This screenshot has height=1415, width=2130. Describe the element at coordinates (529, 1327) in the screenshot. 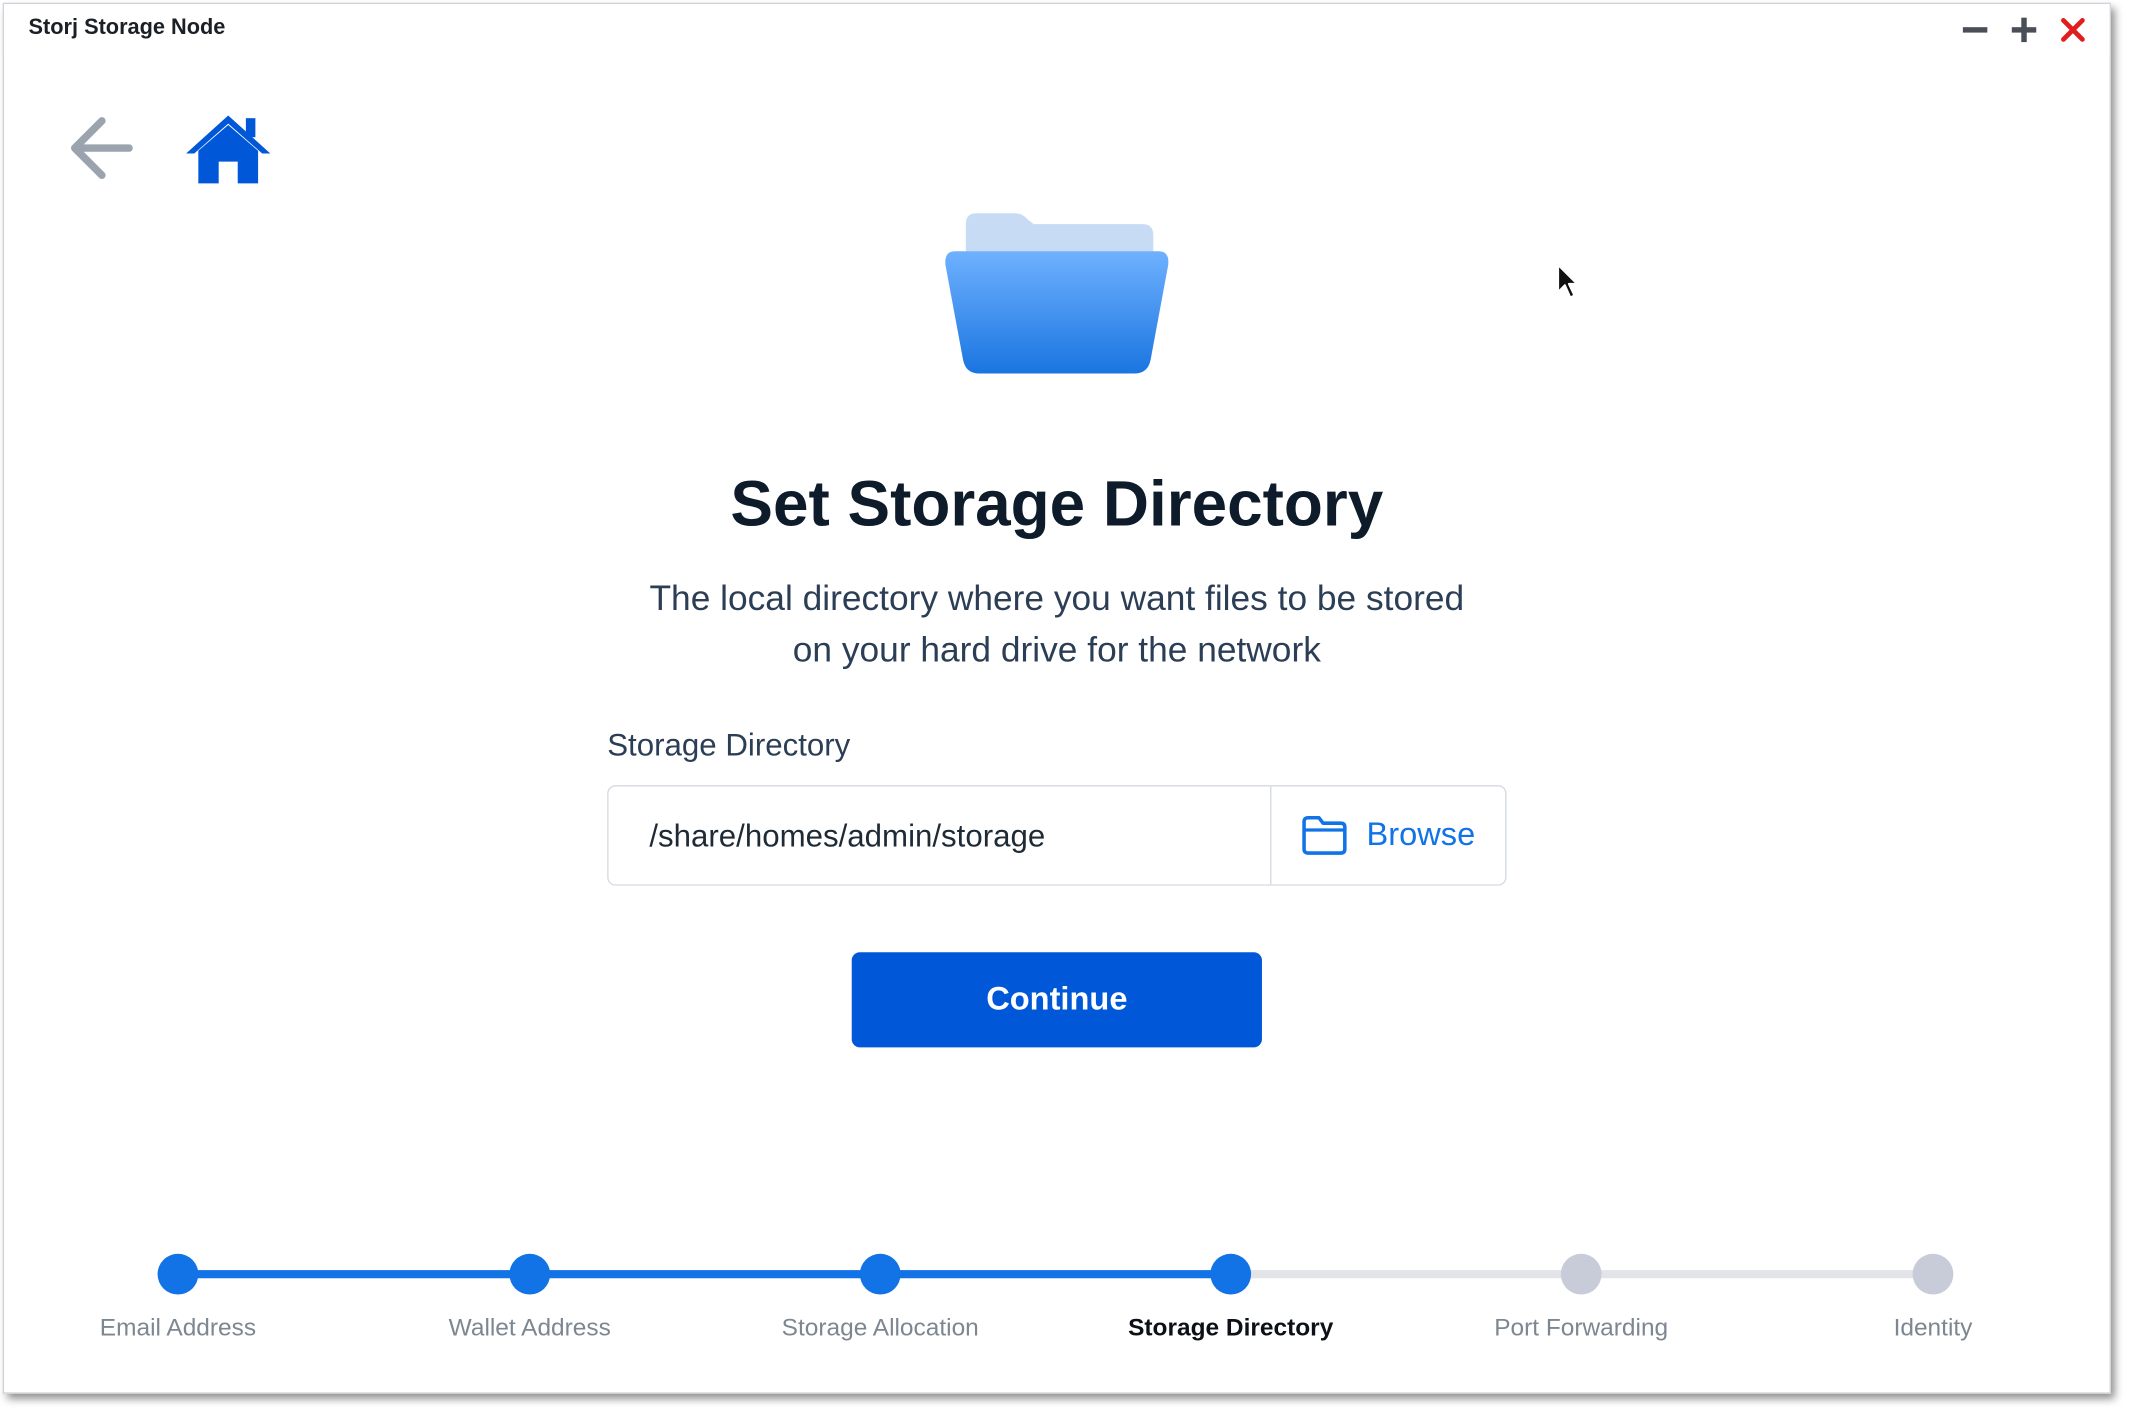

I see `step-label-wallet-address: Wallet Address` at that location.